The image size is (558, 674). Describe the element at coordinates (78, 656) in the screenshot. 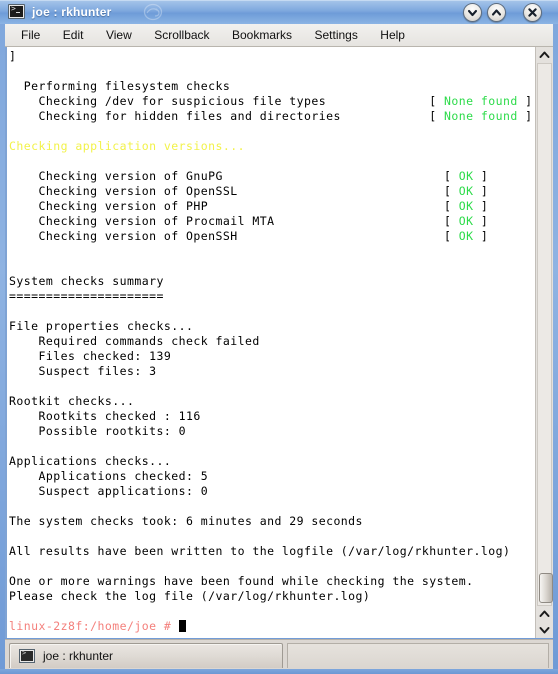

I see `session-tab-label: joe : rkhunter` at that location.